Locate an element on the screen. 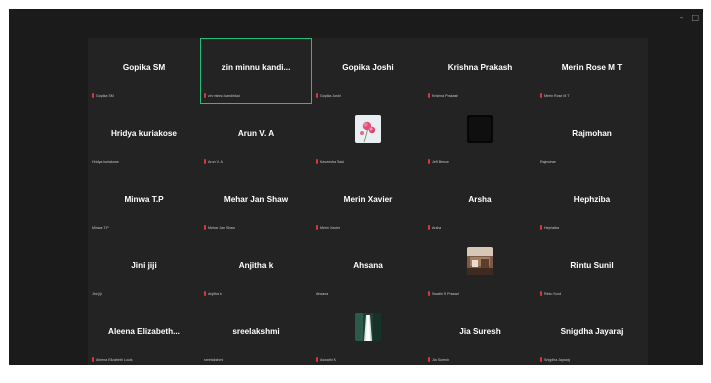 The height and width of the screenshot is (383, 711). participant-name-label: Mehar Jan Shaw is located at coordinates (219, 227).